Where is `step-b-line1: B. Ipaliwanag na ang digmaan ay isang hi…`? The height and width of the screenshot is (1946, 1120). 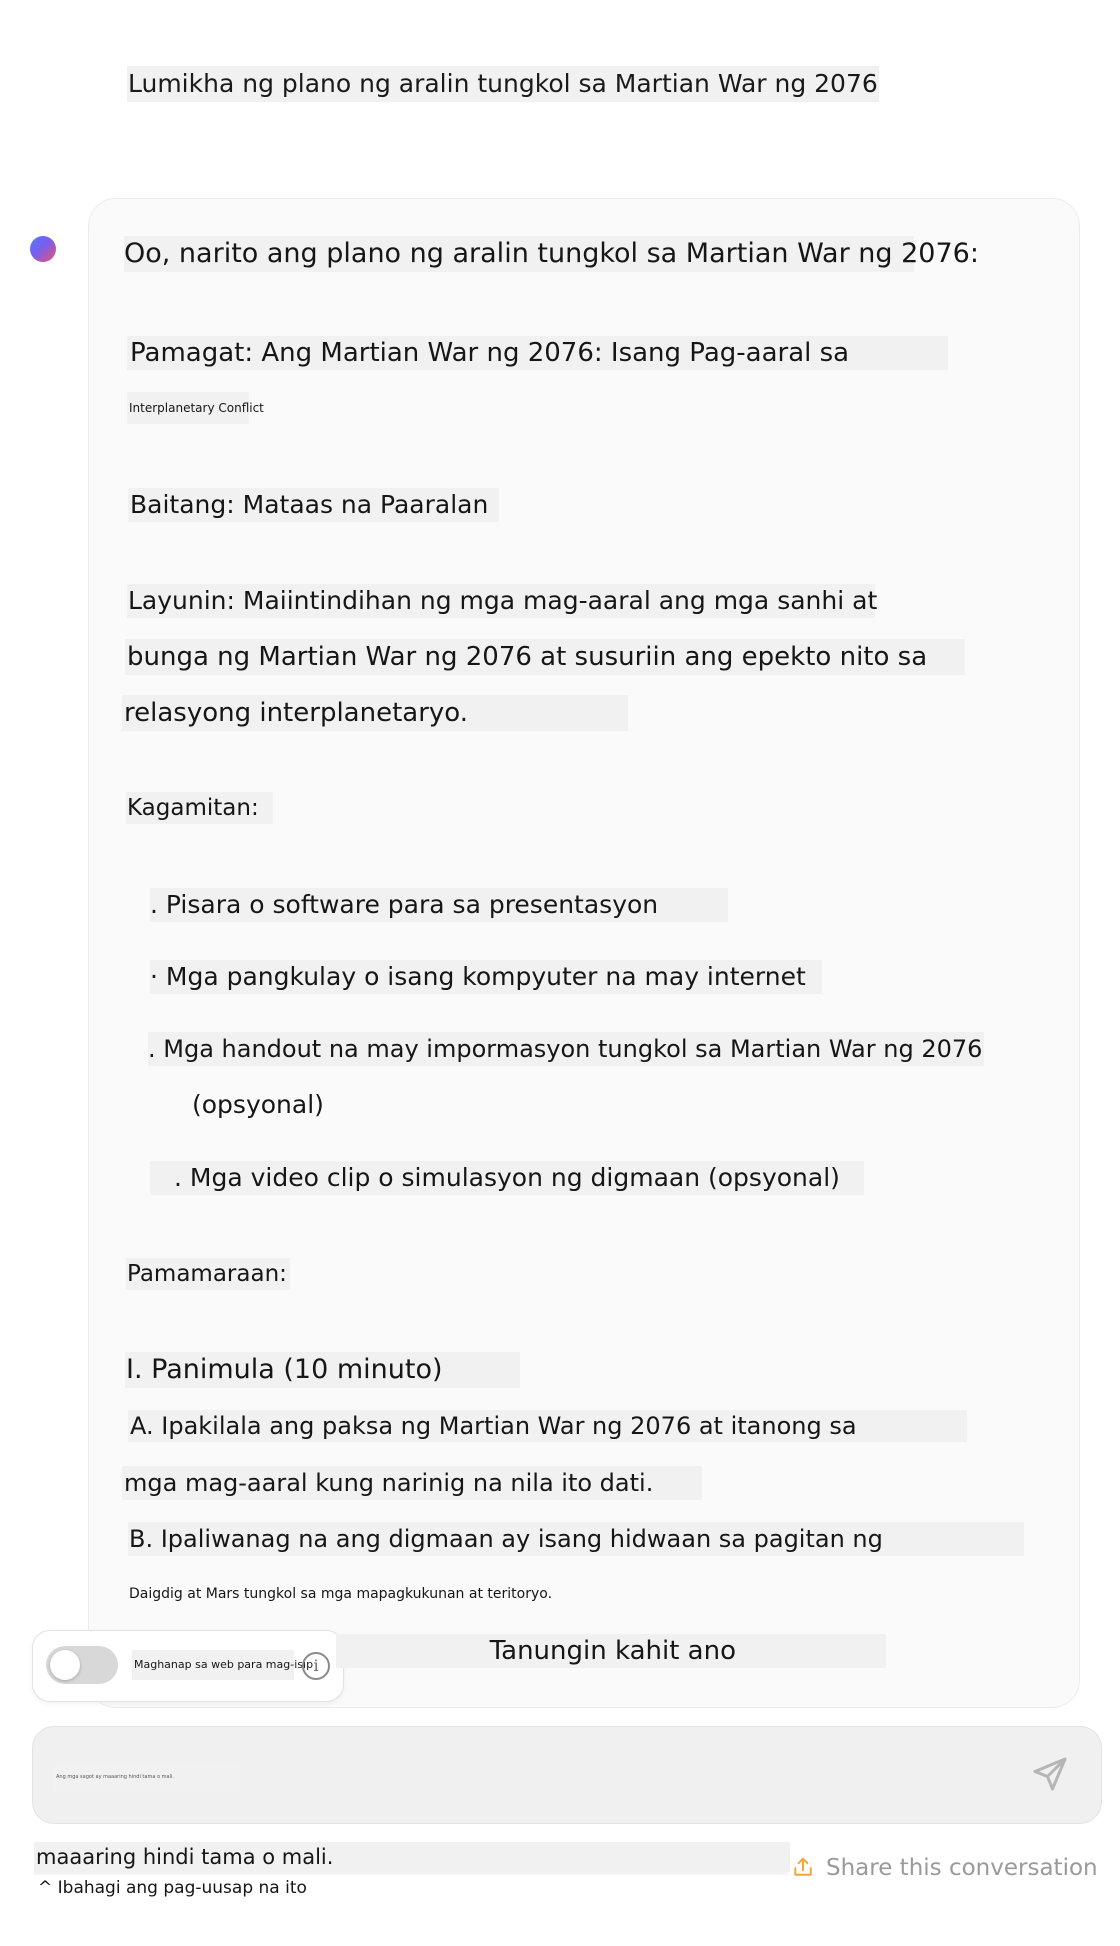 step-b-line1: B. Ipaliwanag na ang digmaan ay isang hi… is located at coordinates (576, 1539).